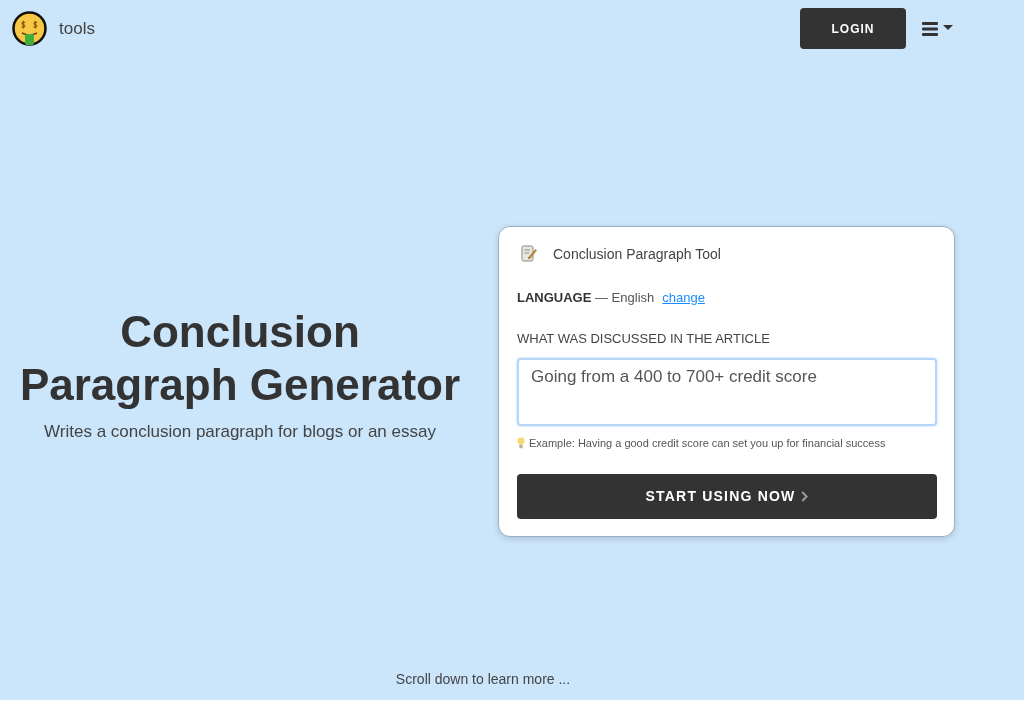 The height and width of the screenshot is (708, 1024). I want to click on page-subtitle: Writes a conclusion paragraph for blogs or an essay, so click(240, 431).